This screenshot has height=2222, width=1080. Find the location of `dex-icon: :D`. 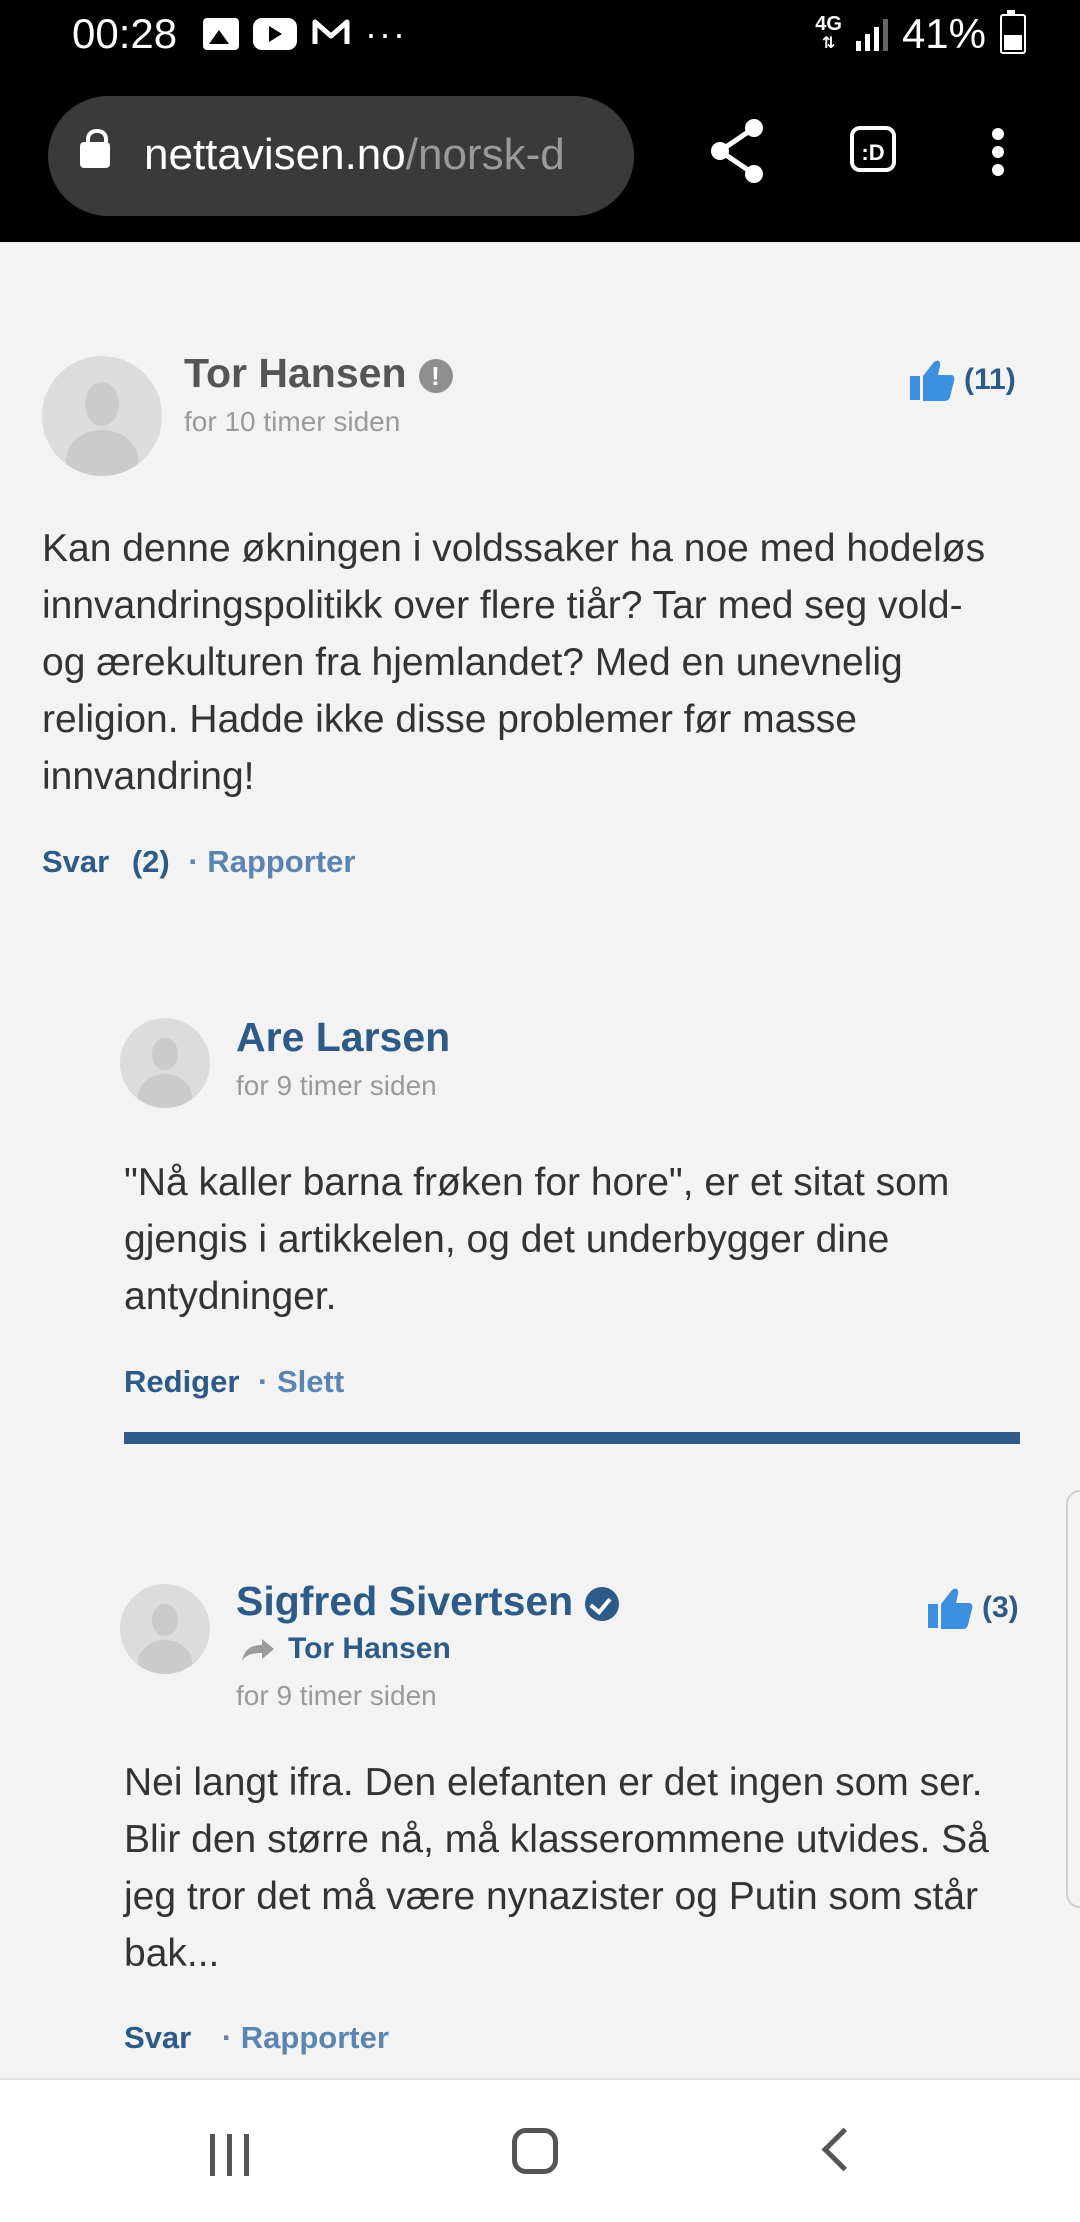

dex-icon: :D is located at coordinates (873, 149).